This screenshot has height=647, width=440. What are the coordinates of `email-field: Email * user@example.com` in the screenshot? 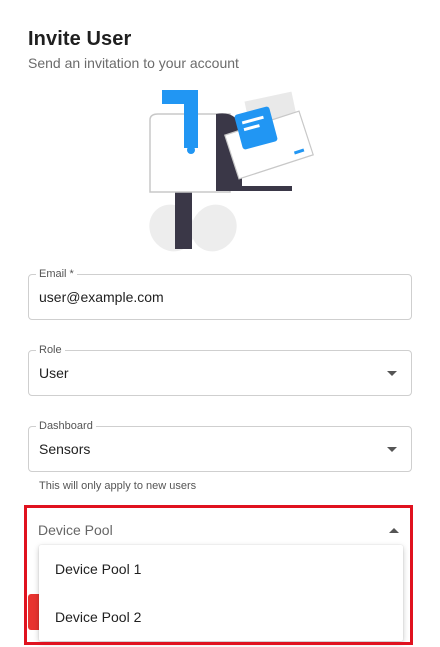 It's located at (220, 293).